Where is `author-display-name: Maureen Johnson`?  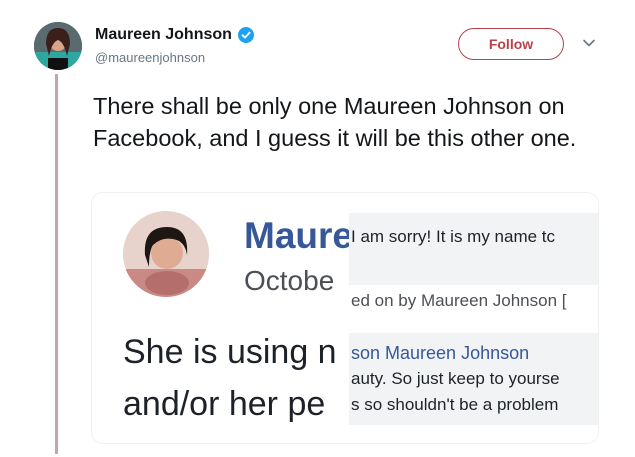 author-display-name: Maureen Johnson is located at coordinates (163, 35).